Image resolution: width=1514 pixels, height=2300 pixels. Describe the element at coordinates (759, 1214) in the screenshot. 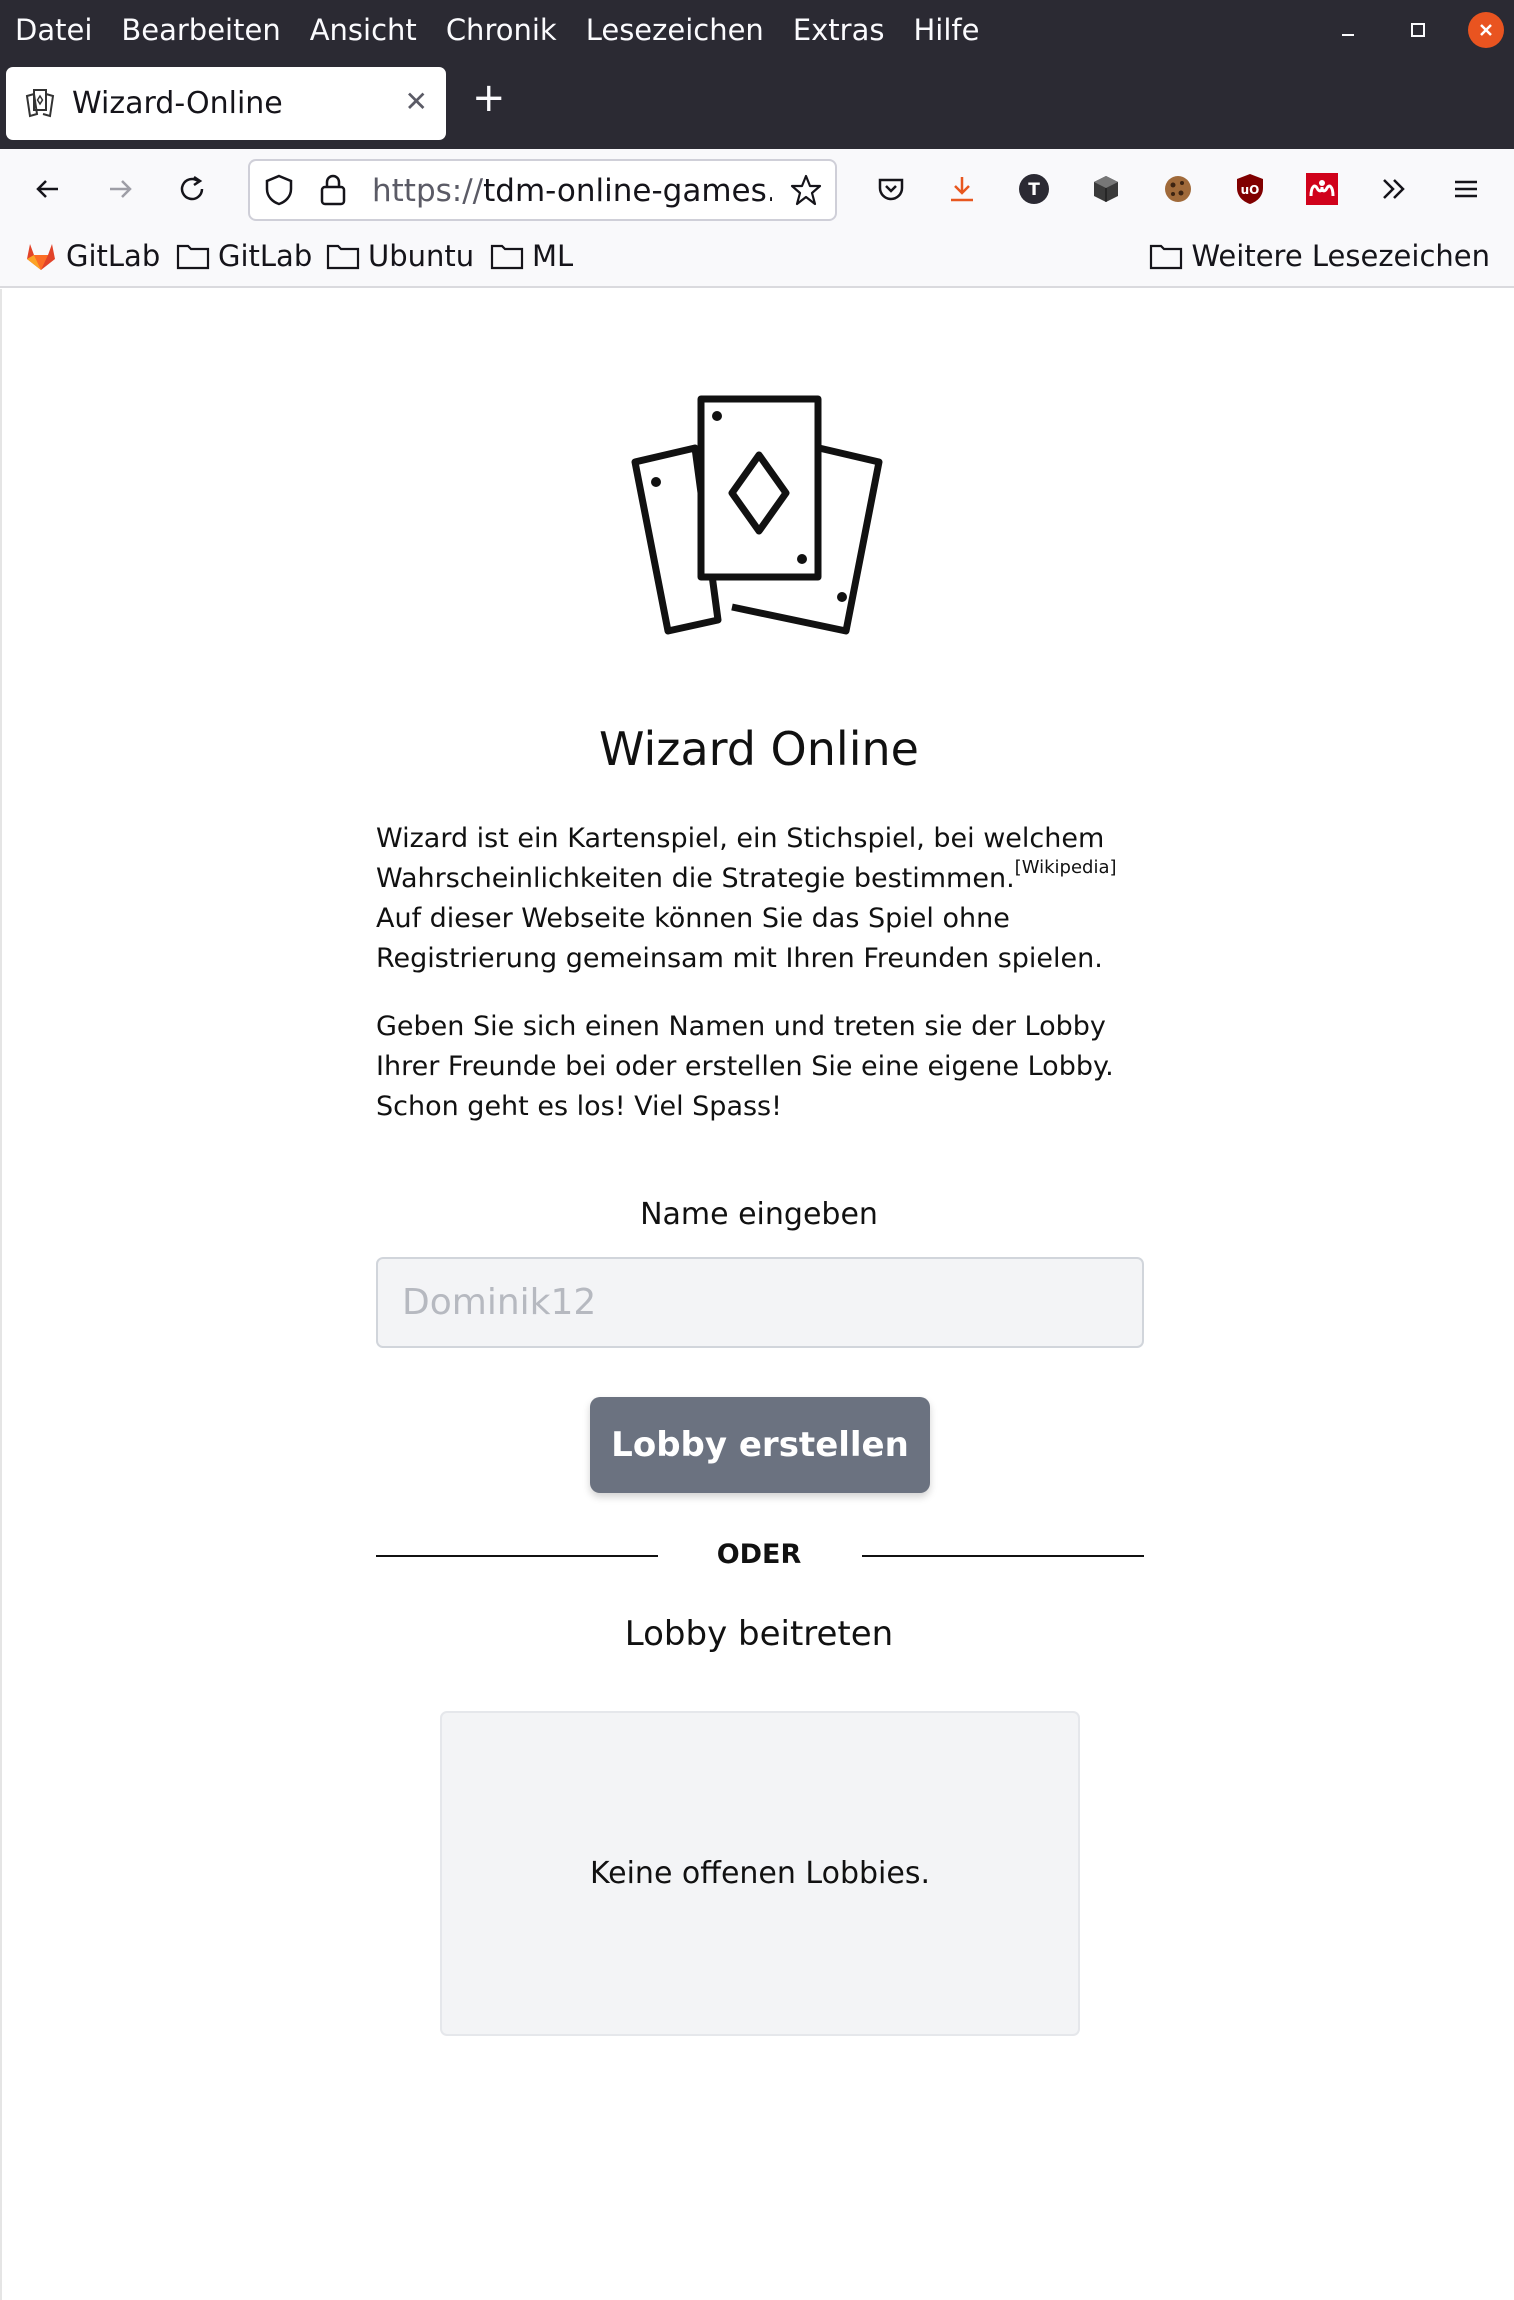

I see `name-label: Name eingeben` at that location.